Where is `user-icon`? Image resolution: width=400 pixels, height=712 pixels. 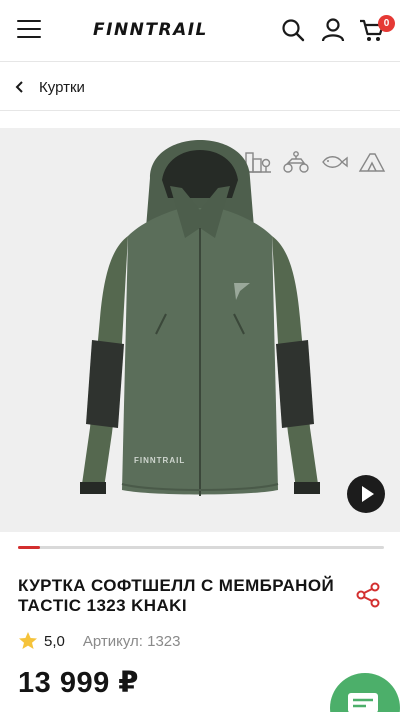 user-icon is located at coordinates (333, 30).